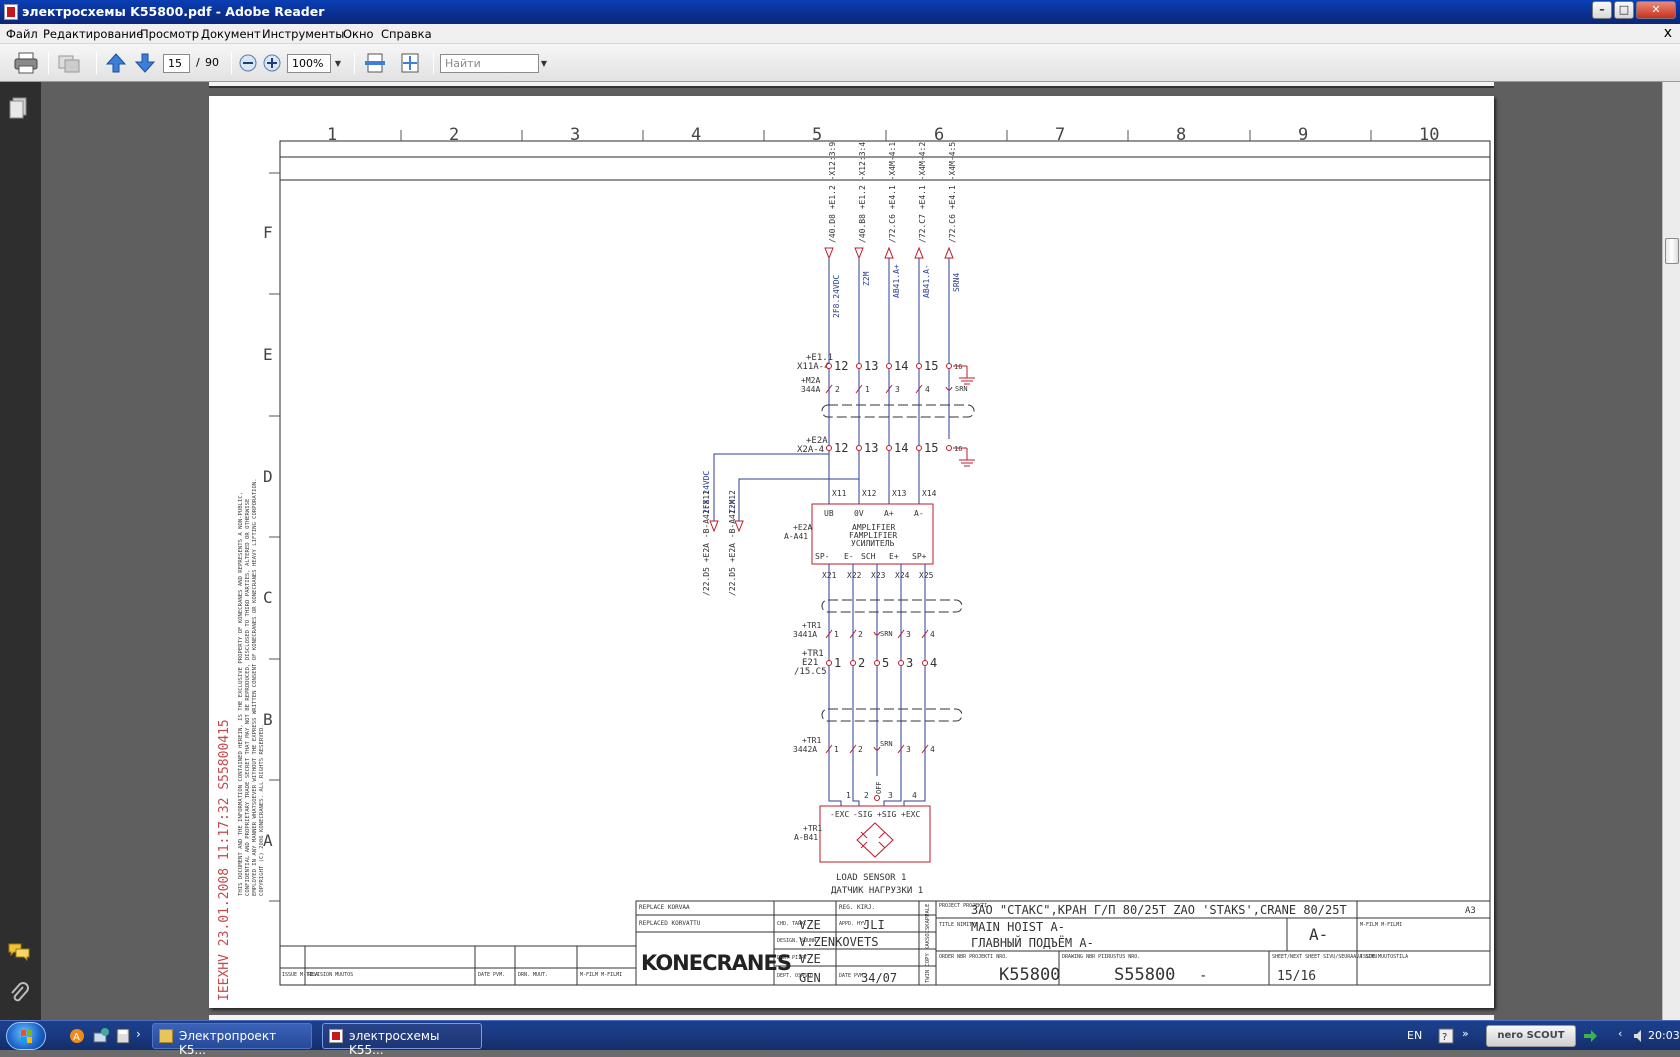  Describe the element at coordinates (1620, 1033) in the screenshot. I see `tray-collapse-icon: ‹` at that location.